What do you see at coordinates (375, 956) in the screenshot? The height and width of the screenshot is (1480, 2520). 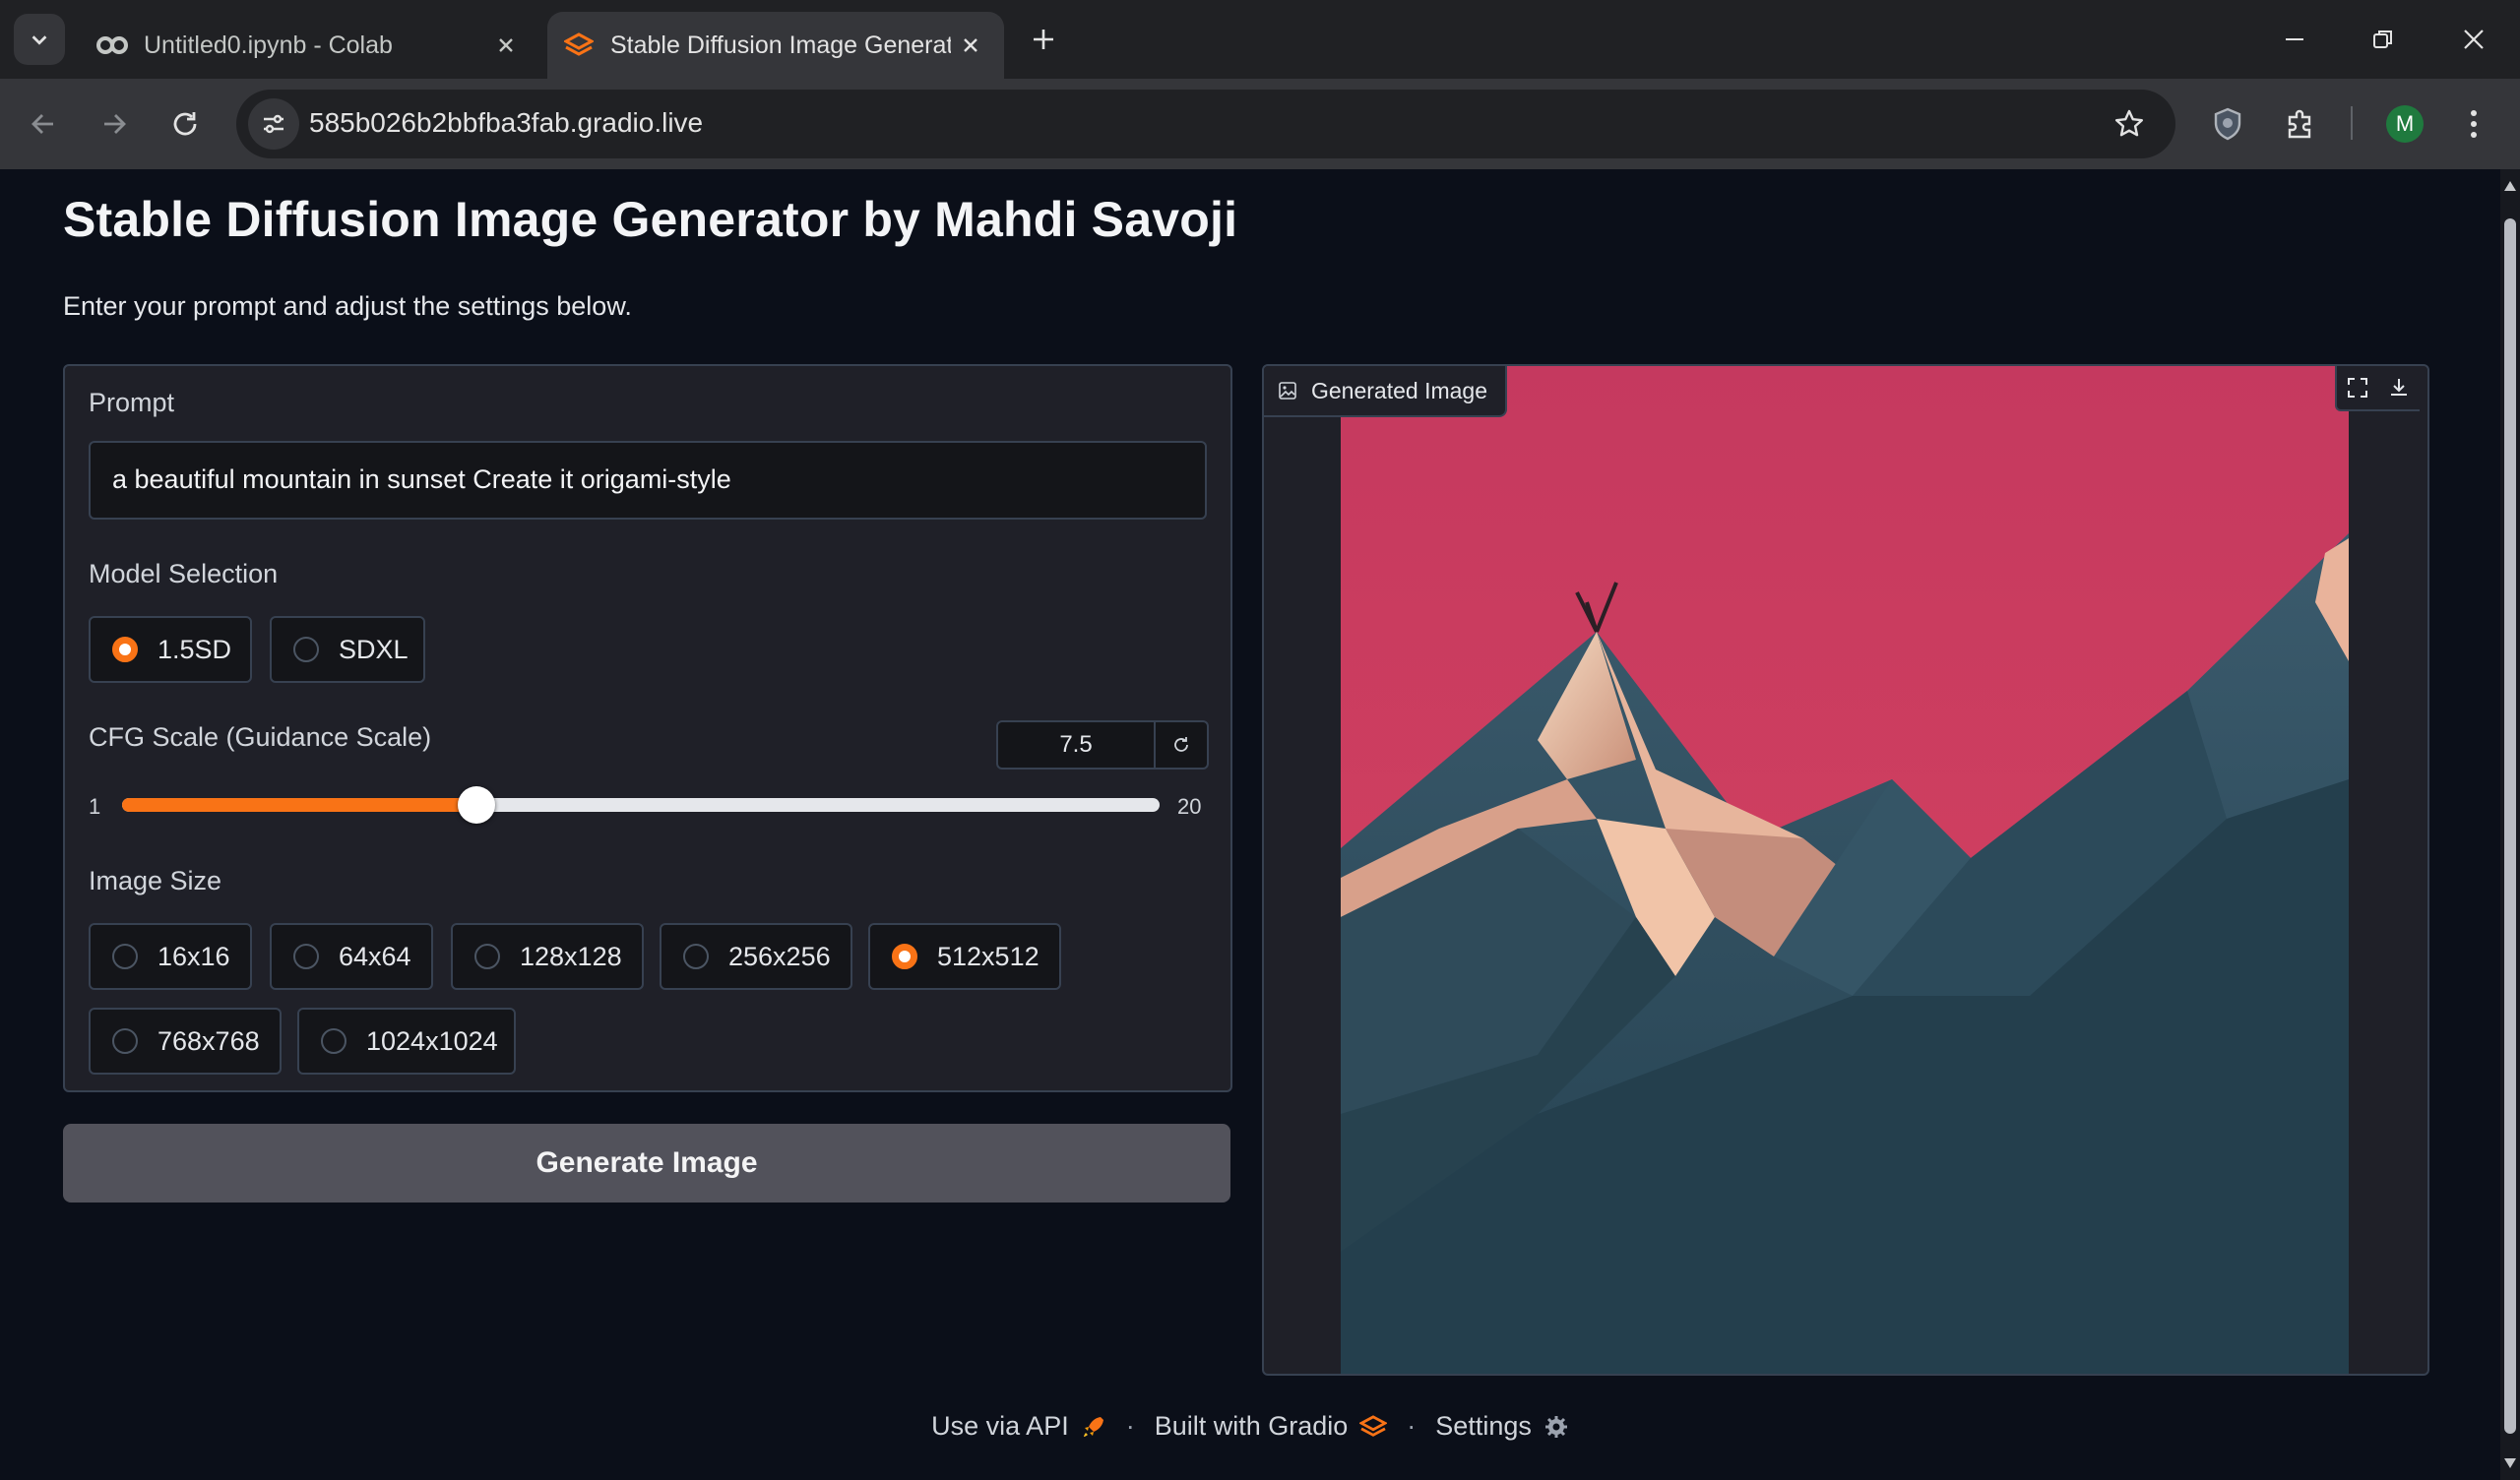 I see `radio-label: 64x64` at bounding box center [375, 956].